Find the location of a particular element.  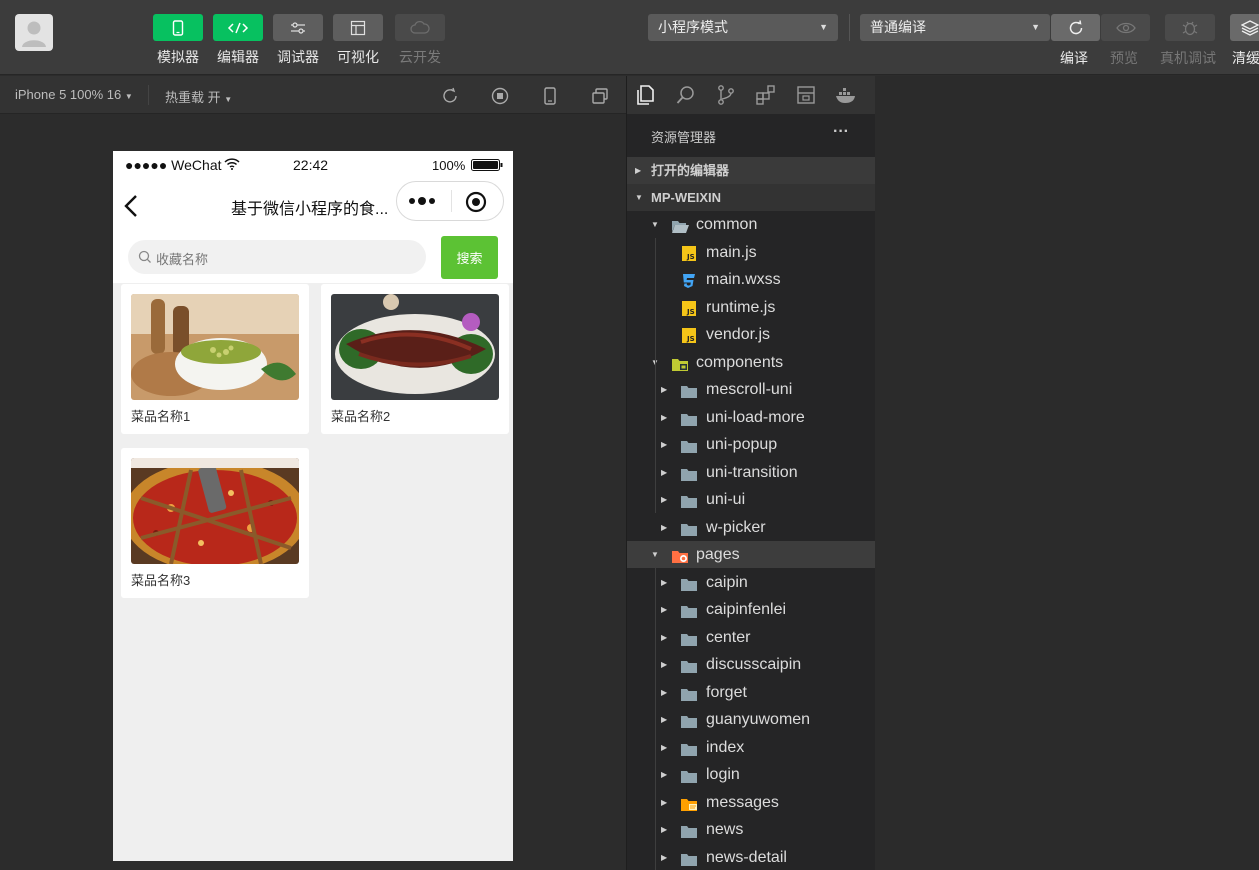

folder-open-icon is located at coordinates (680, 224).